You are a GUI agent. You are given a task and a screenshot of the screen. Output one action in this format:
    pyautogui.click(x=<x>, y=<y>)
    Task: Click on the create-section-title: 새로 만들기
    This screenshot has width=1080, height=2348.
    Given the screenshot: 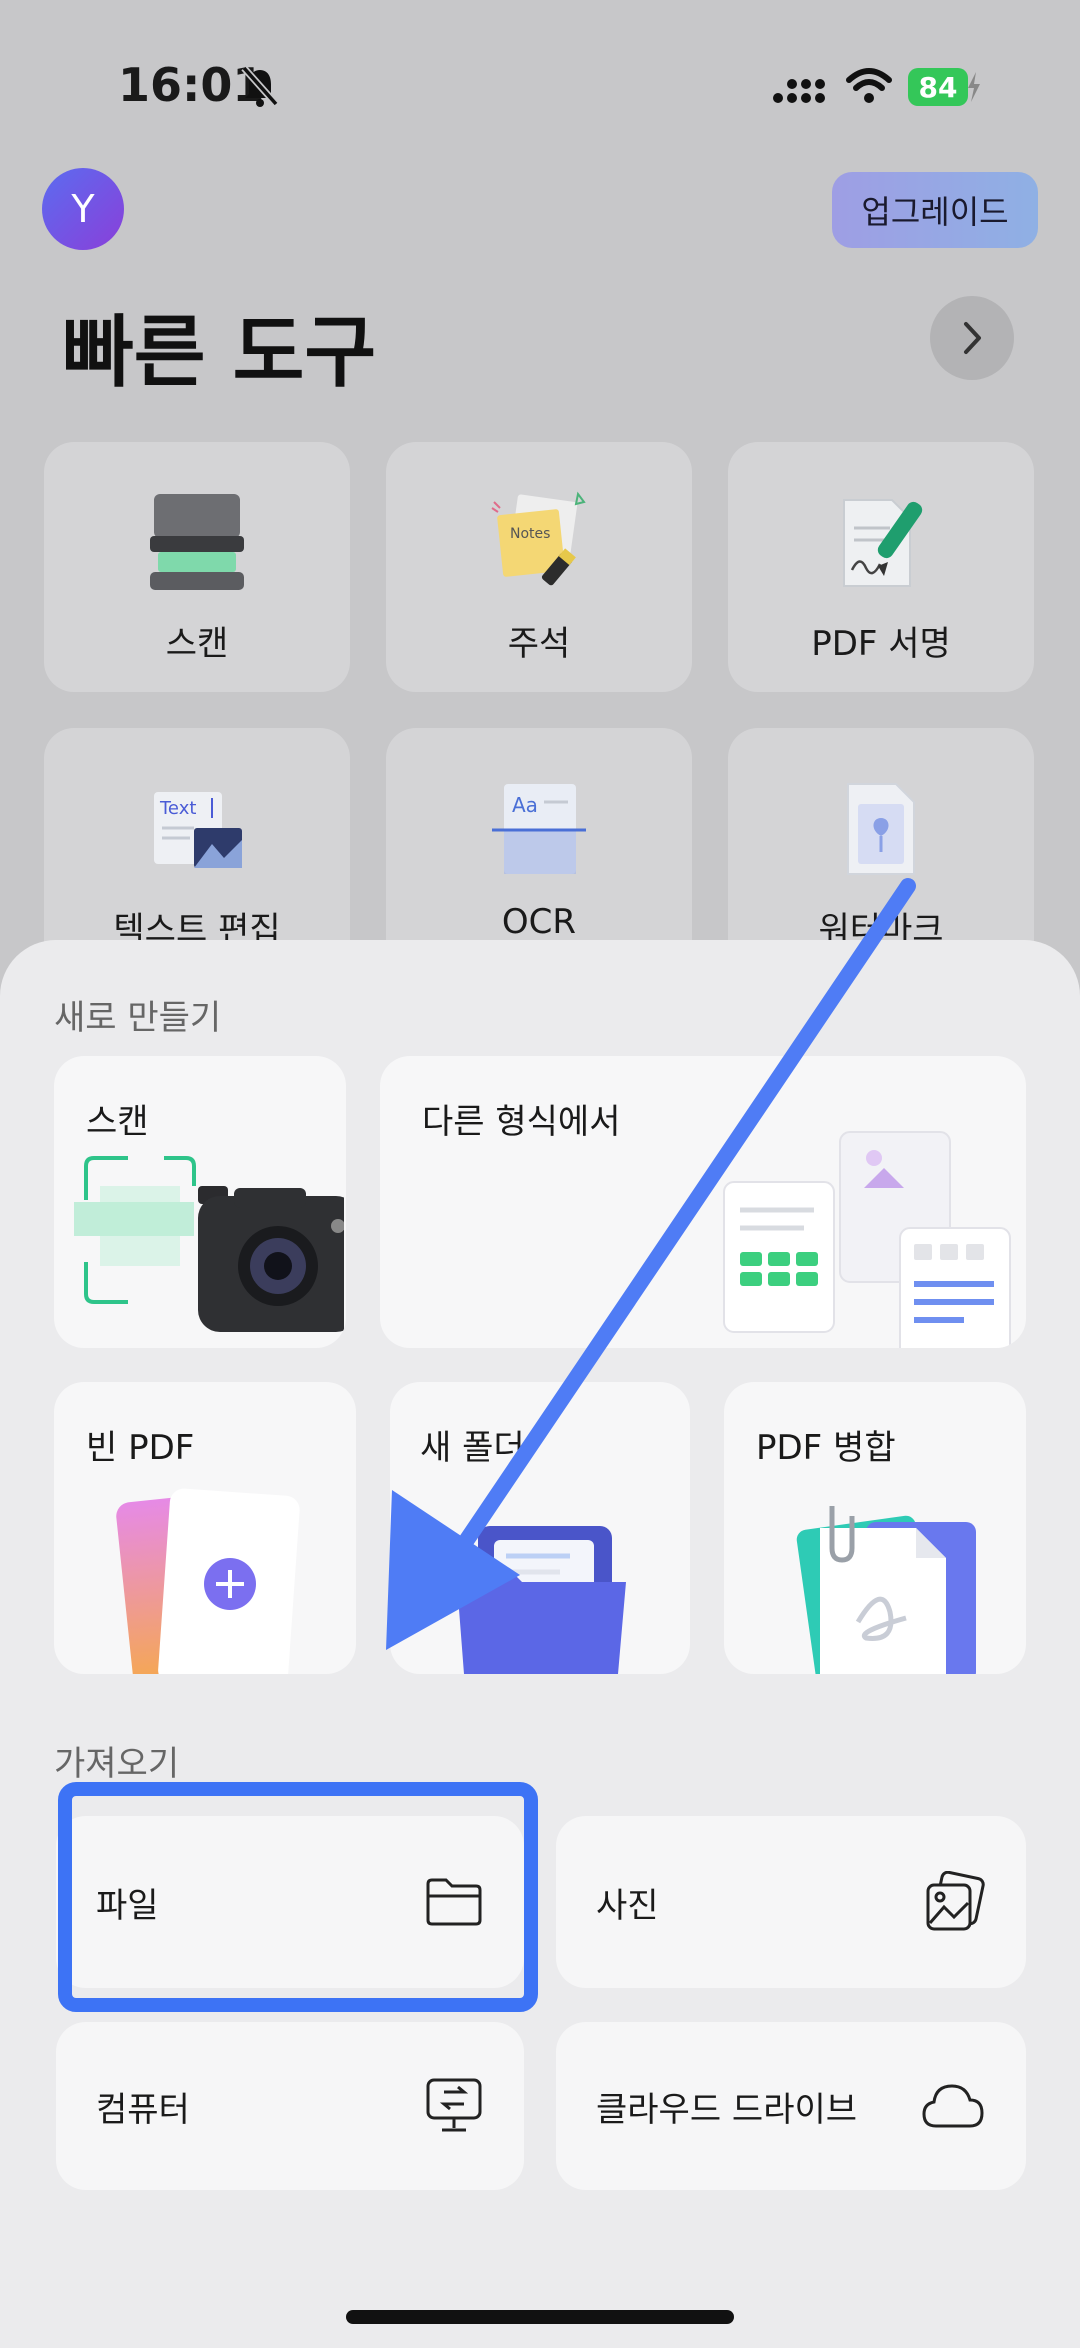 What is the action you would take?
    pyautogui.click(x=138, y=1018)
    